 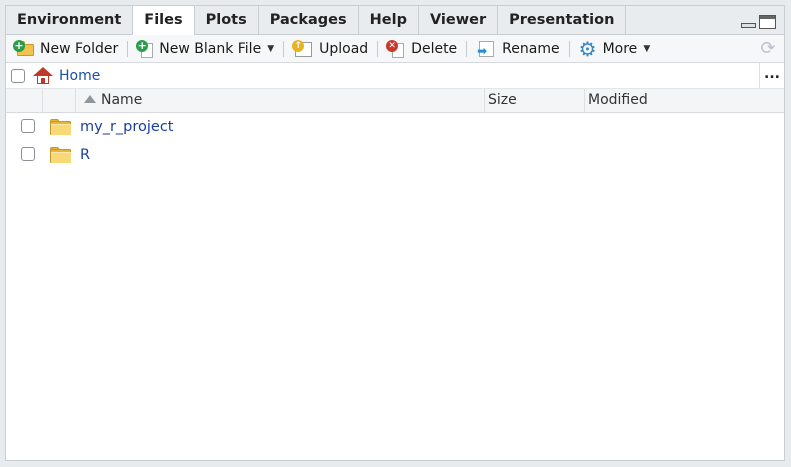 I want to click on maximize-icon, so click(x=767, y=22).